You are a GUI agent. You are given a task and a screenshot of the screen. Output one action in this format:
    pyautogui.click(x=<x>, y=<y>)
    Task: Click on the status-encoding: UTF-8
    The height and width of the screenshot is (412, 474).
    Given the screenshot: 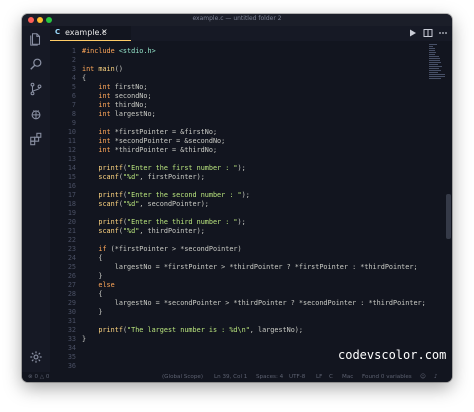 What is the action you would take?
    pyautogui.click(x=297, y=377)
    